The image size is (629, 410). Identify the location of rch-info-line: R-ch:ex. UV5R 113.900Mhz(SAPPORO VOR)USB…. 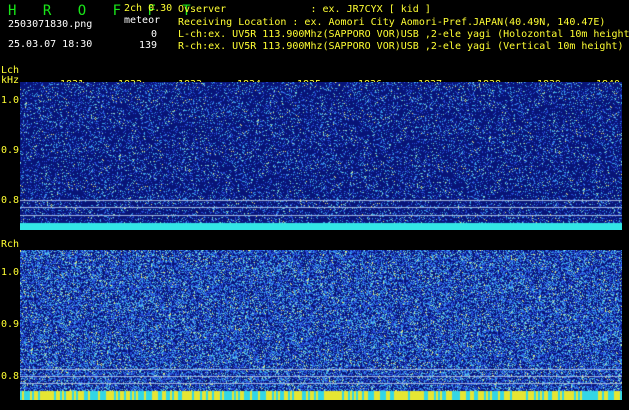
(401, 46).